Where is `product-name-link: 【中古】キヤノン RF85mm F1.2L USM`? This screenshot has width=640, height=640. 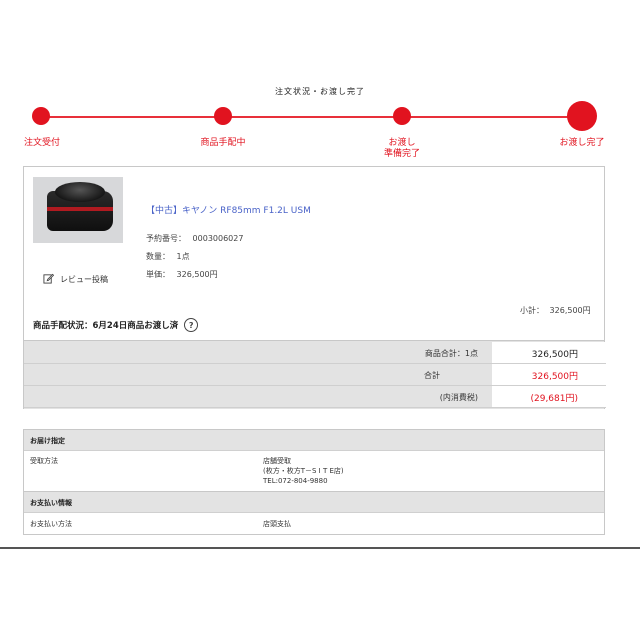
product-name-link: 【中古】キヤノン RF85mm F1.2L USM is located at coordinates (228, 209).